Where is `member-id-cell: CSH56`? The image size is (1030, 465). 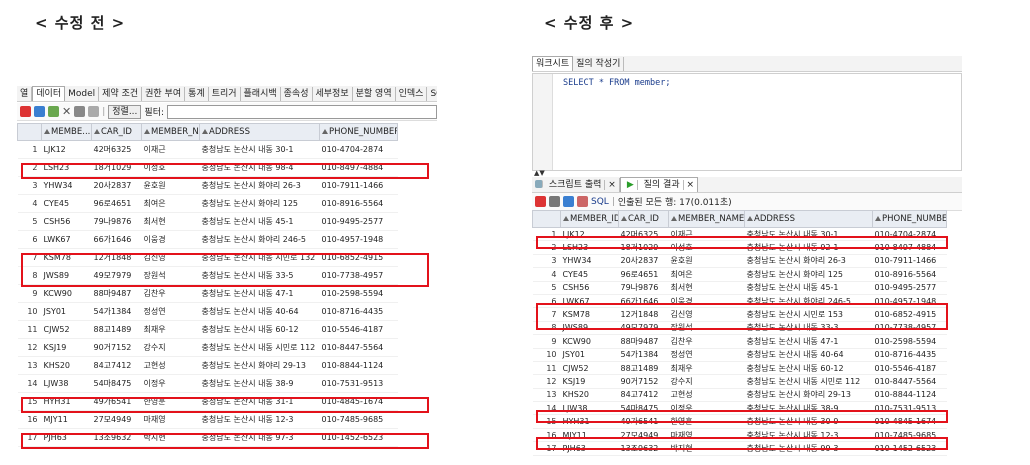
member-id-cell: CSH56 is located at coordinates (66, 221).